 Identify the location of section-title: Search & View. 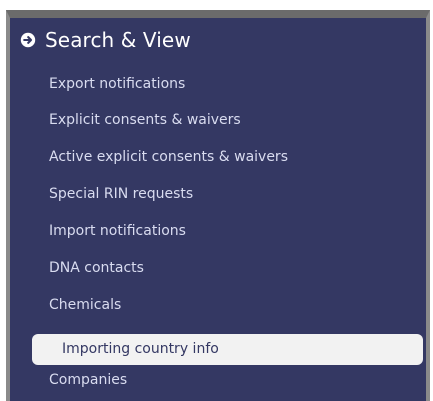
(118, 40).